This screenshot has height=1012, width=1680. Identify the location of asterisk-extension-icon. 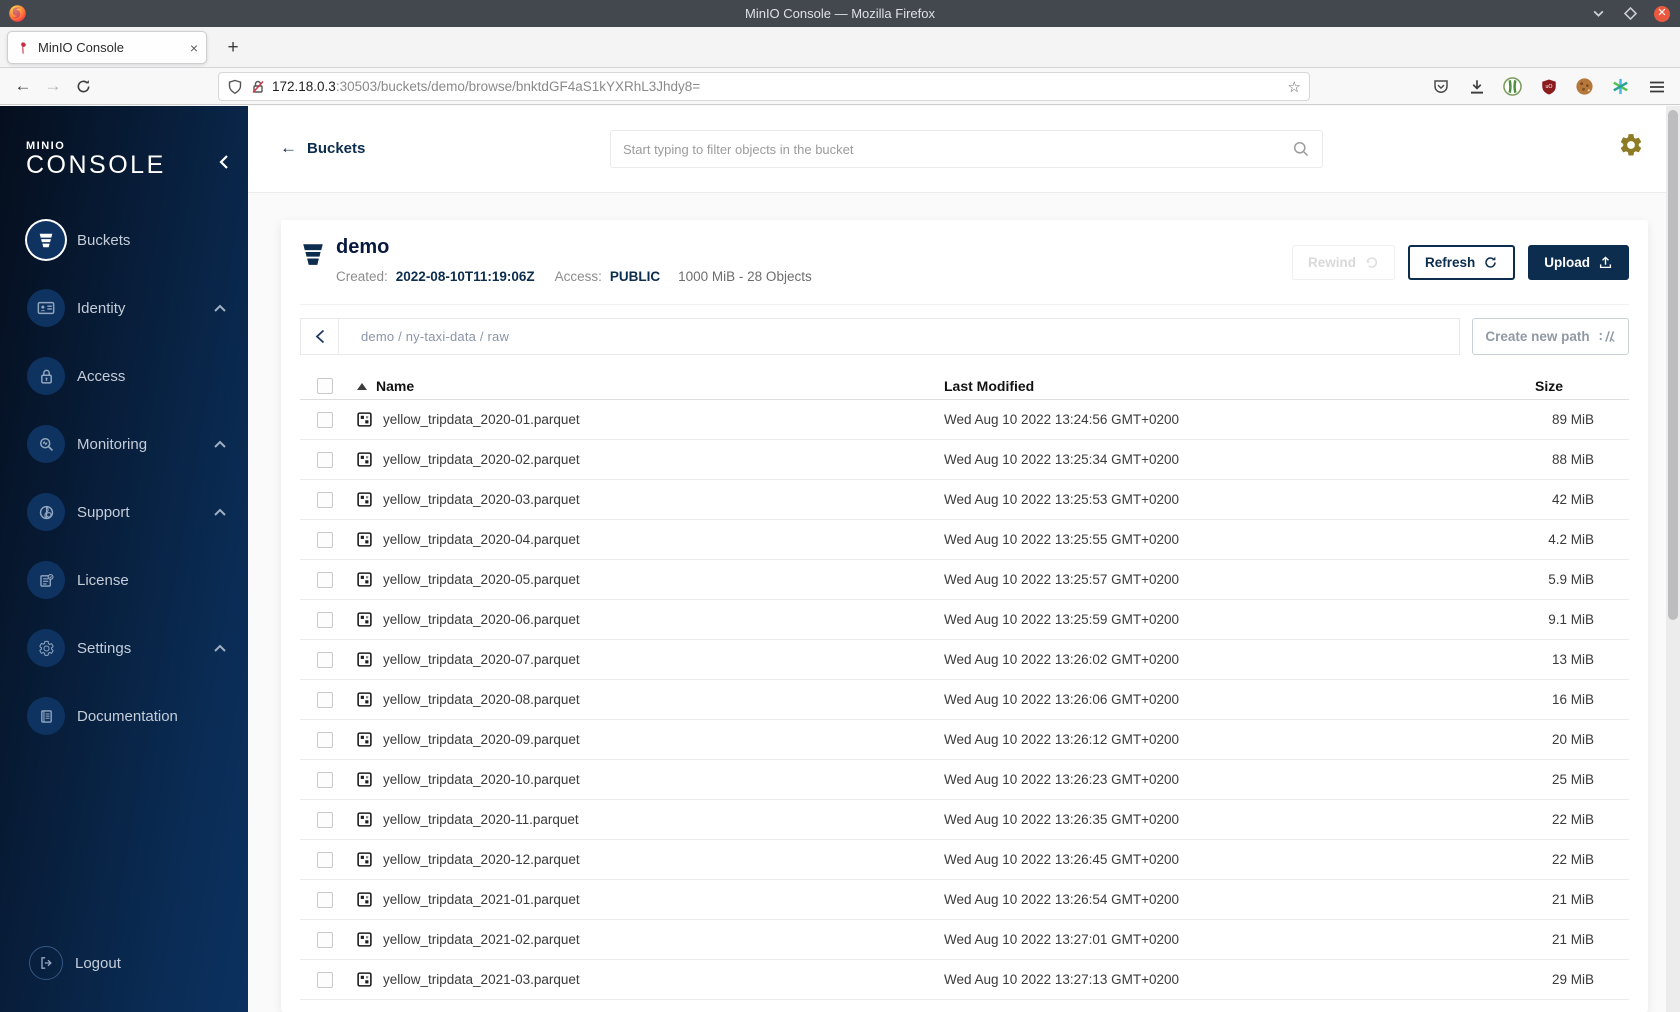
(1620, 86).